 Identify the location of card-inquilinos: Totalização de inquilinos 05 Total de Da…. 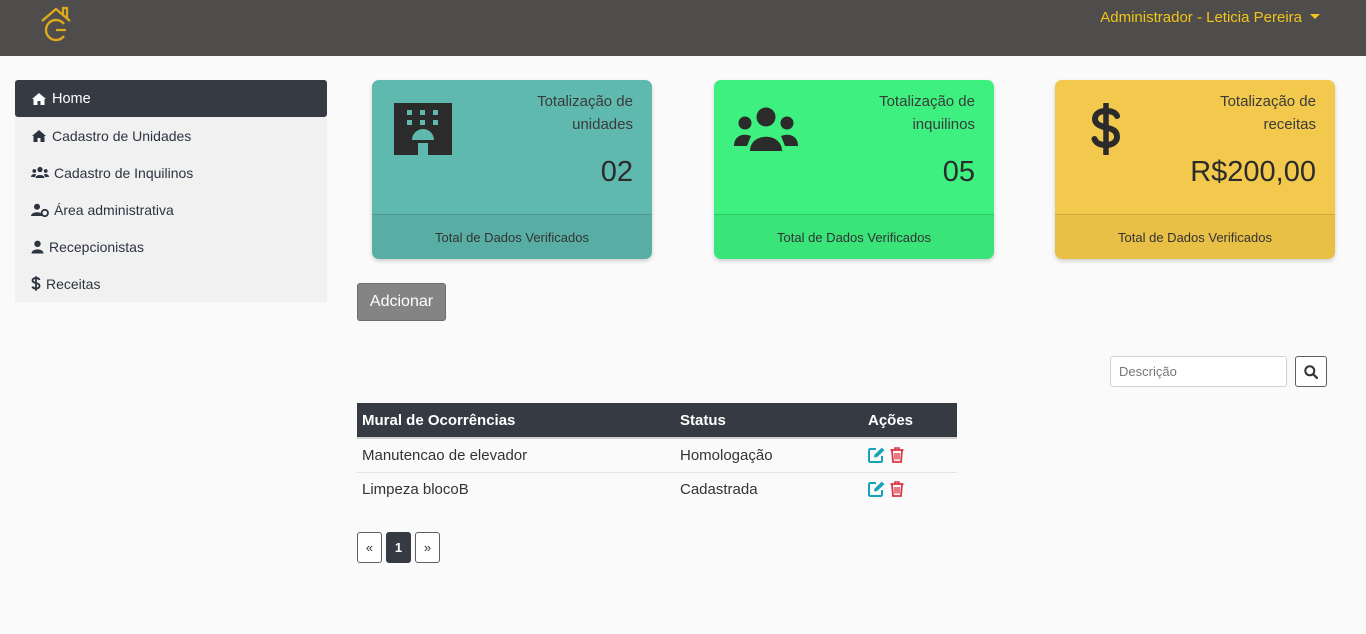
(854, 169).